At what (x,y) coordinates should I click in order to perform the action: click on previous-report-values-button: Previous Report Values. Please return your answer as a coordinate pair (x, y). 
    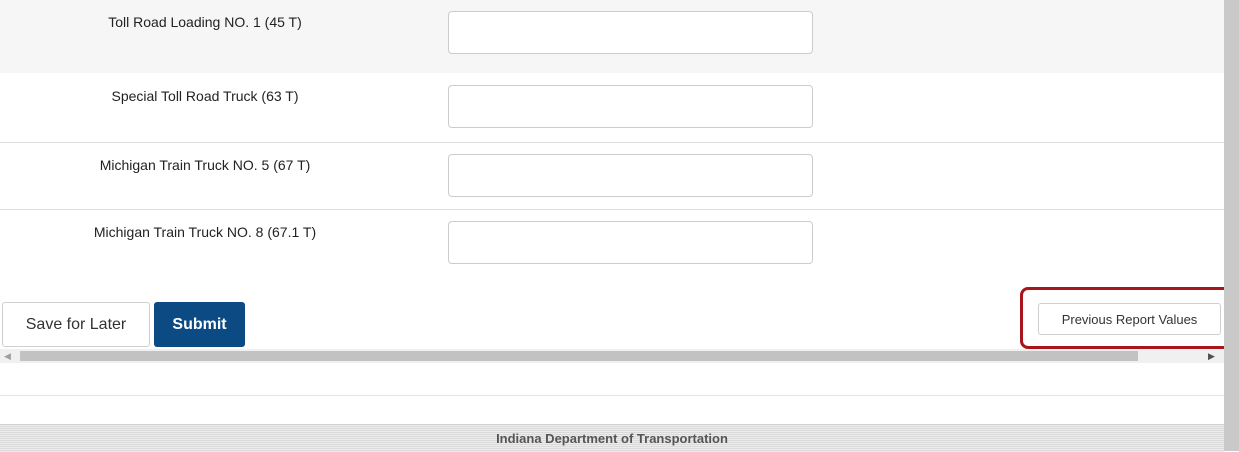
    Looking at the image, I should click on (1129, 319).